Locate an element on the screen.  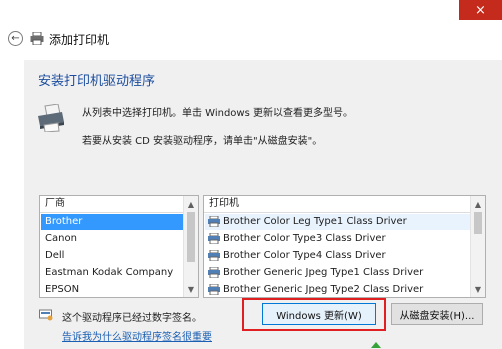
printer-name: Brother Generic Jpeg Type1 Class Driver is located at coordinates (323, 272).